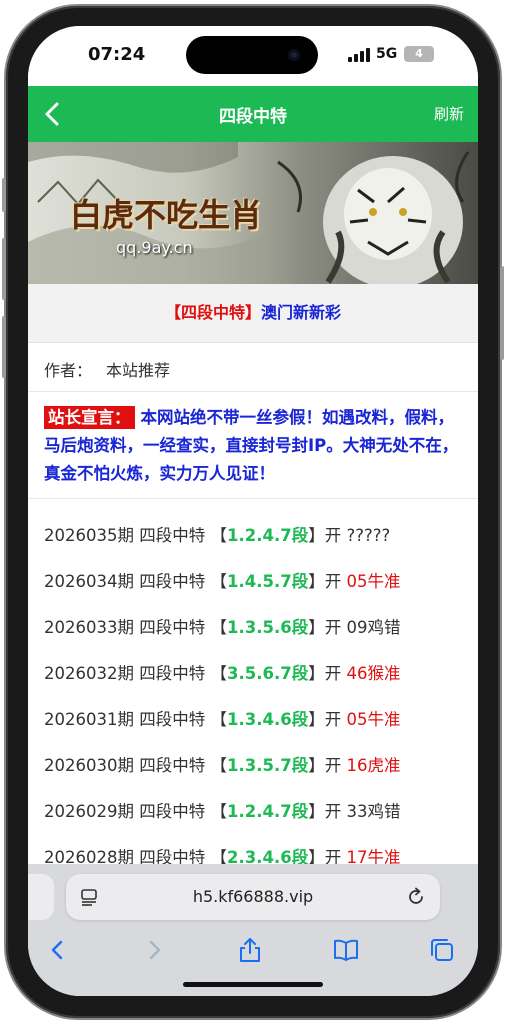 The image size is (506, 1024). Describe the element at coordinates (4, 269) in the screenshot. I see `volume-up-button` at that location.